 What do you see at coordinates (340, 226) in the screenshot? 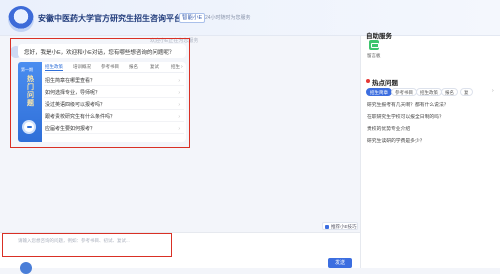
I see `tips-button: 推荐小E技巧` at bounding box center [340, 226].